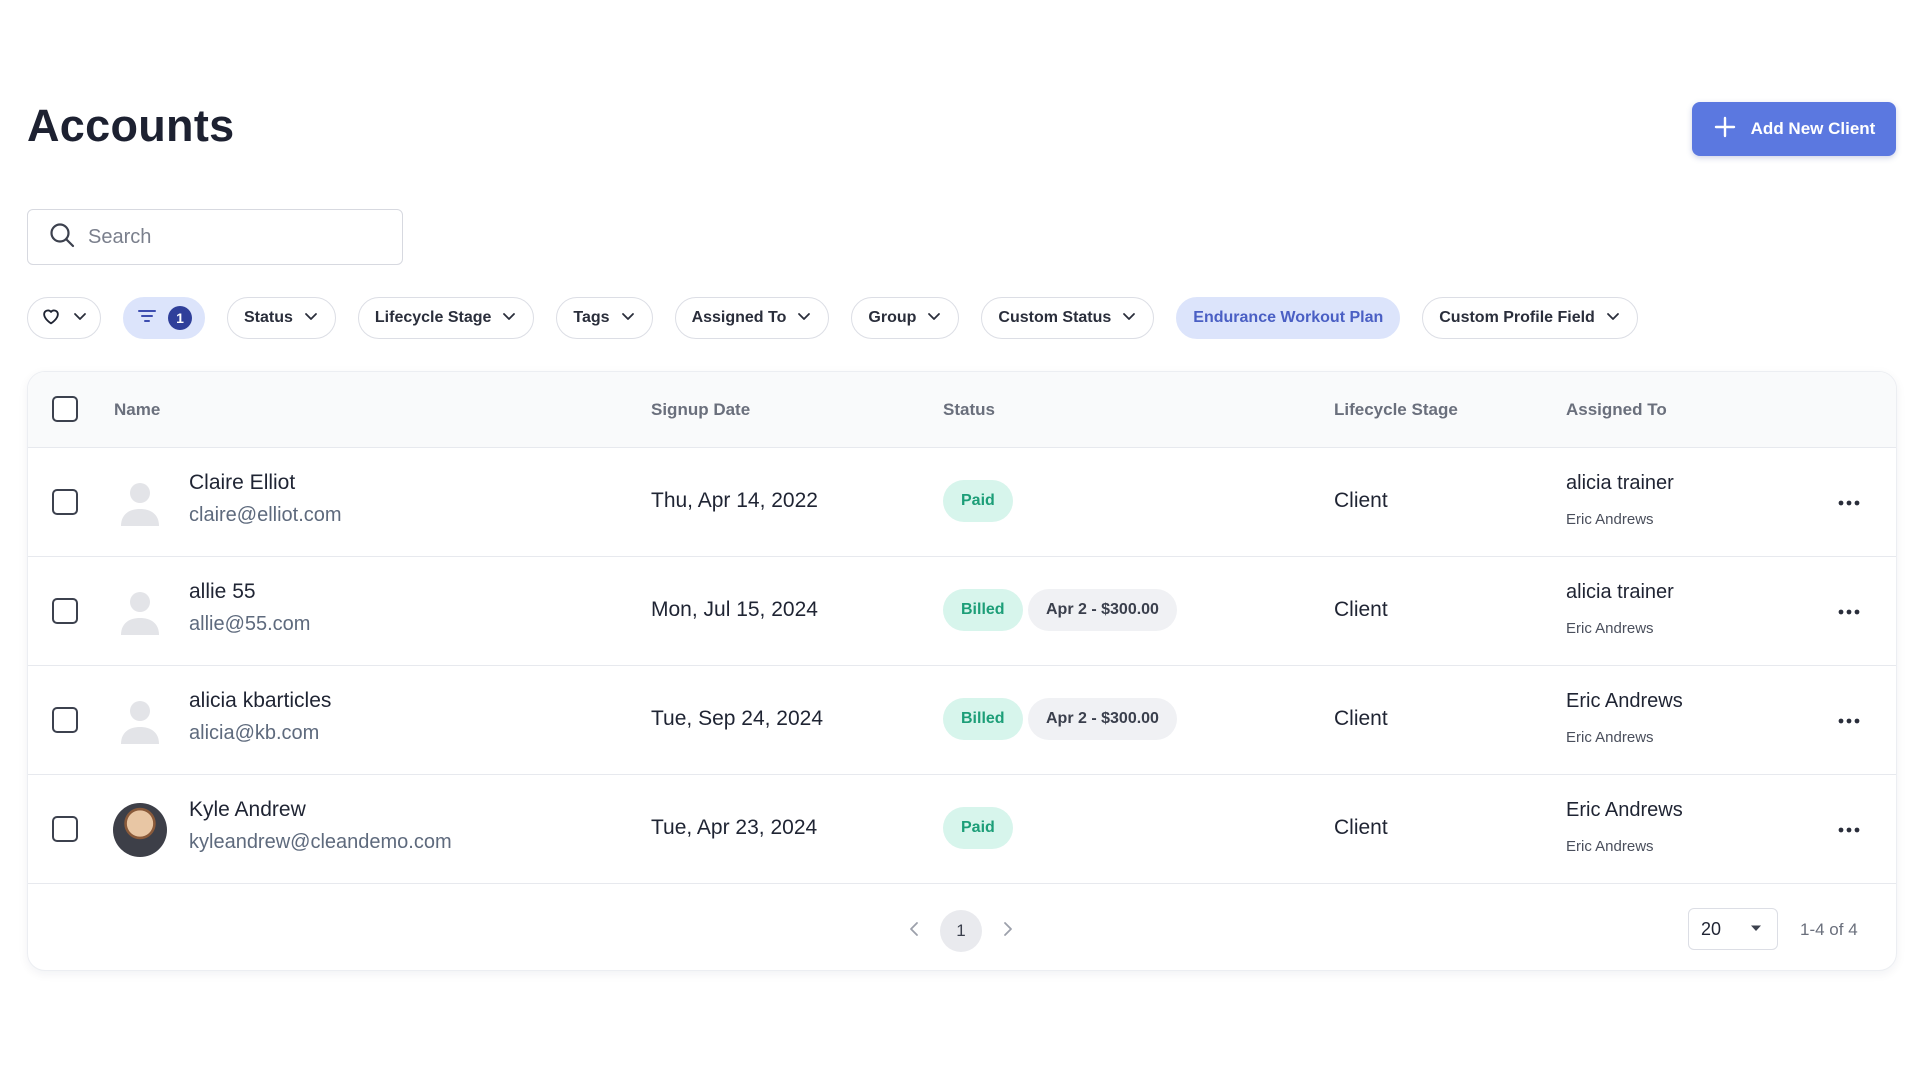  Describe the element at coordinates (265, 515) in the screenshot. I see `client-email: claire@elliot.com` at that location.